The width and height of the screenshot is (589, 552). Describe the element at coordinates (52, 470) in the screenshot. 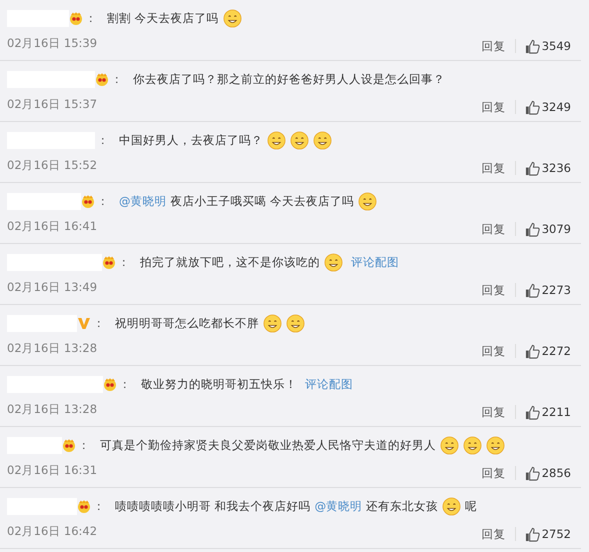

I see `comment-time: 02月16日 16:31` at that location.